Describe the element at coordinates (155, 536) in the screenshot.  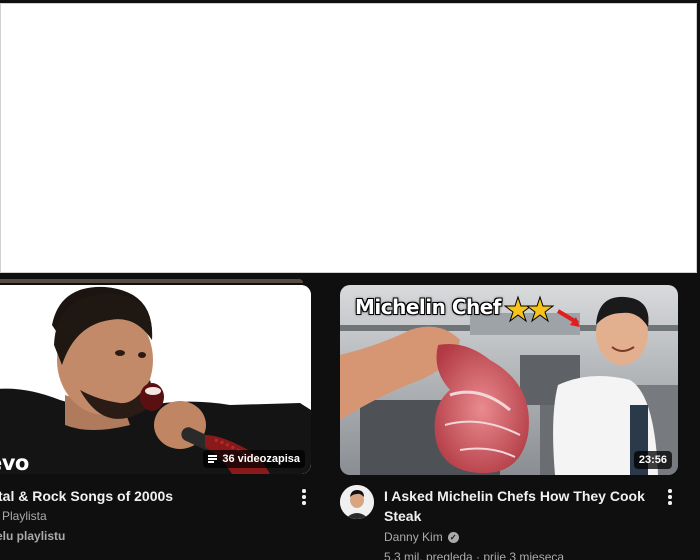
I see `view-full-playlist-link: ži cijelu playlistu` at that location.